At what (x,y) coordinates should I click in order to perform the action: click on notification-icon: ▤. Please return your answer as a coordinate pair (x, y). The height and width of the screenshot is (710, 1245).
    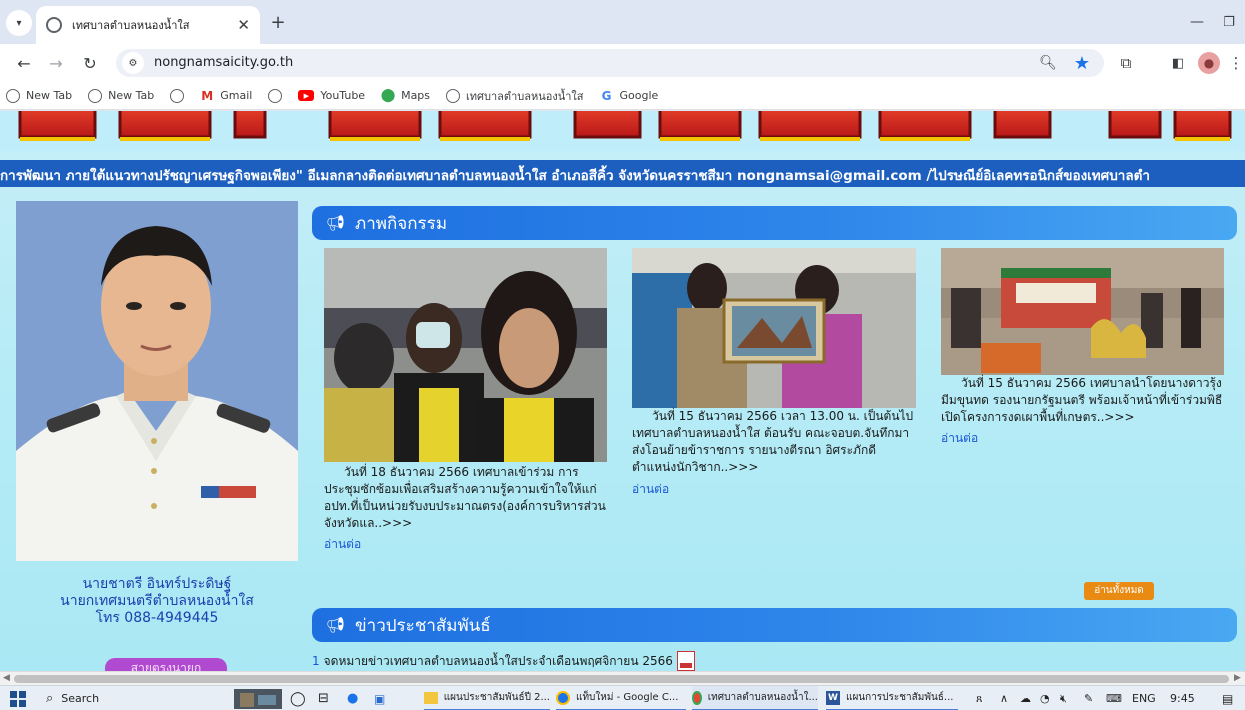
    Looking at the image, I should click on (1230, 698).